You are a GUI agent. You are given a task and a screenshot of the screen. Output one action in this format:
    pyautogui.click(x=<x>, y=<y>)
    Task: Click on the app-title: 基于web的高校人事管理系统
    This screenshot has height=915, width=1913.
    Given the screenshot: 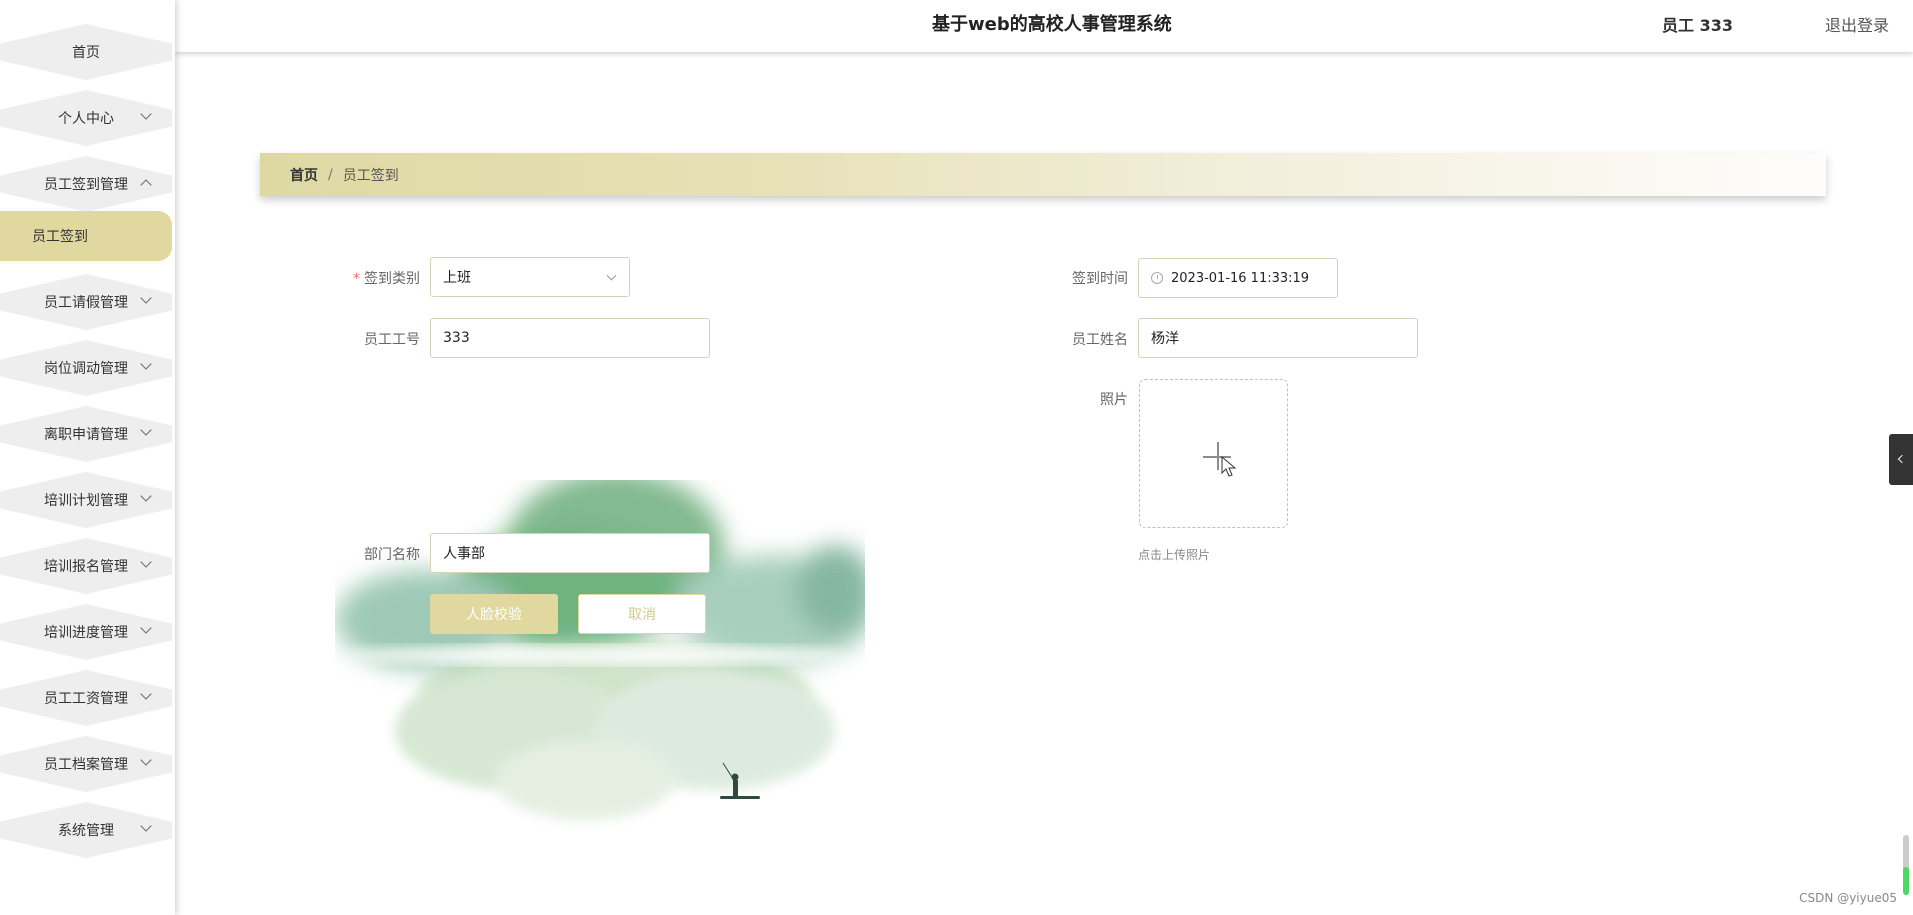 What is the action you would take?
    pyautogui.click(x=1052, y=24)
    